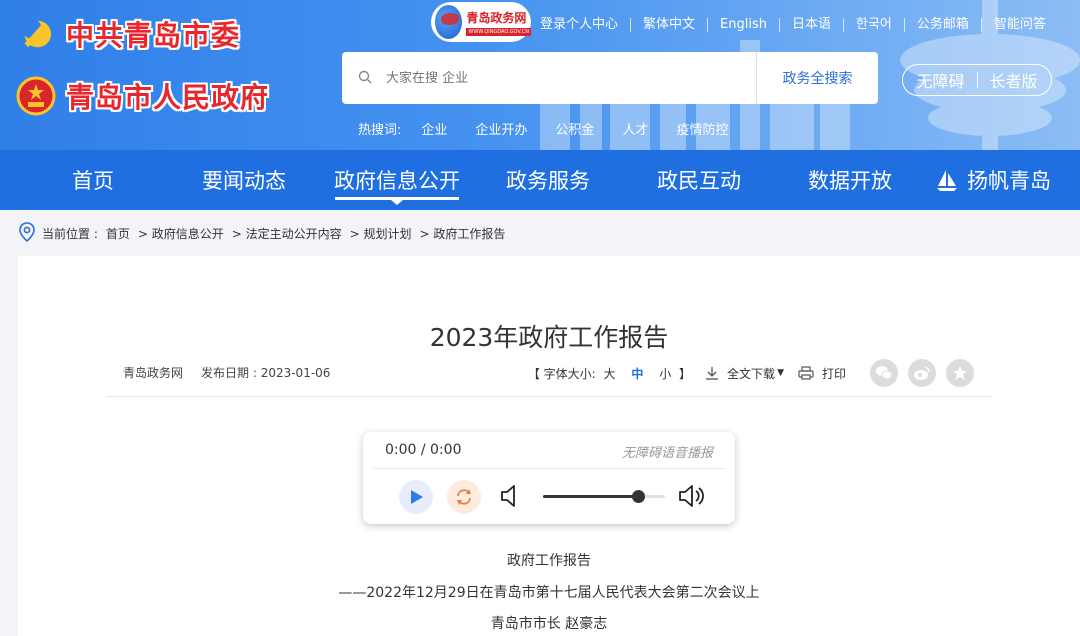  Describe the element at coordinates (639, 496) in the screenshot. I see `volume-knob` at that location.